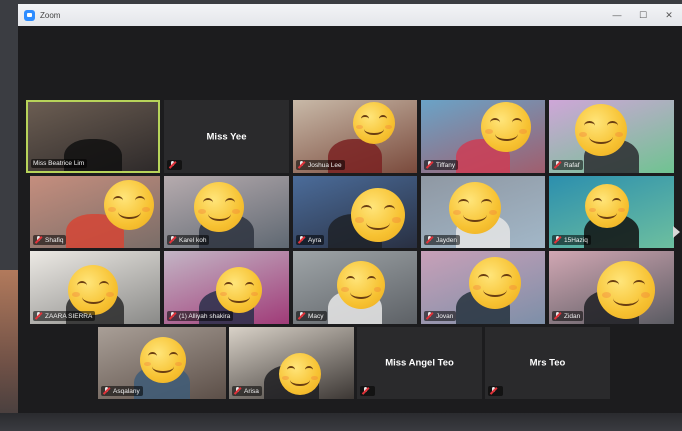 This screenshot has height=431, width=682. I want to click on name-tag: ZAARA SIERRA, so click(64, 316).